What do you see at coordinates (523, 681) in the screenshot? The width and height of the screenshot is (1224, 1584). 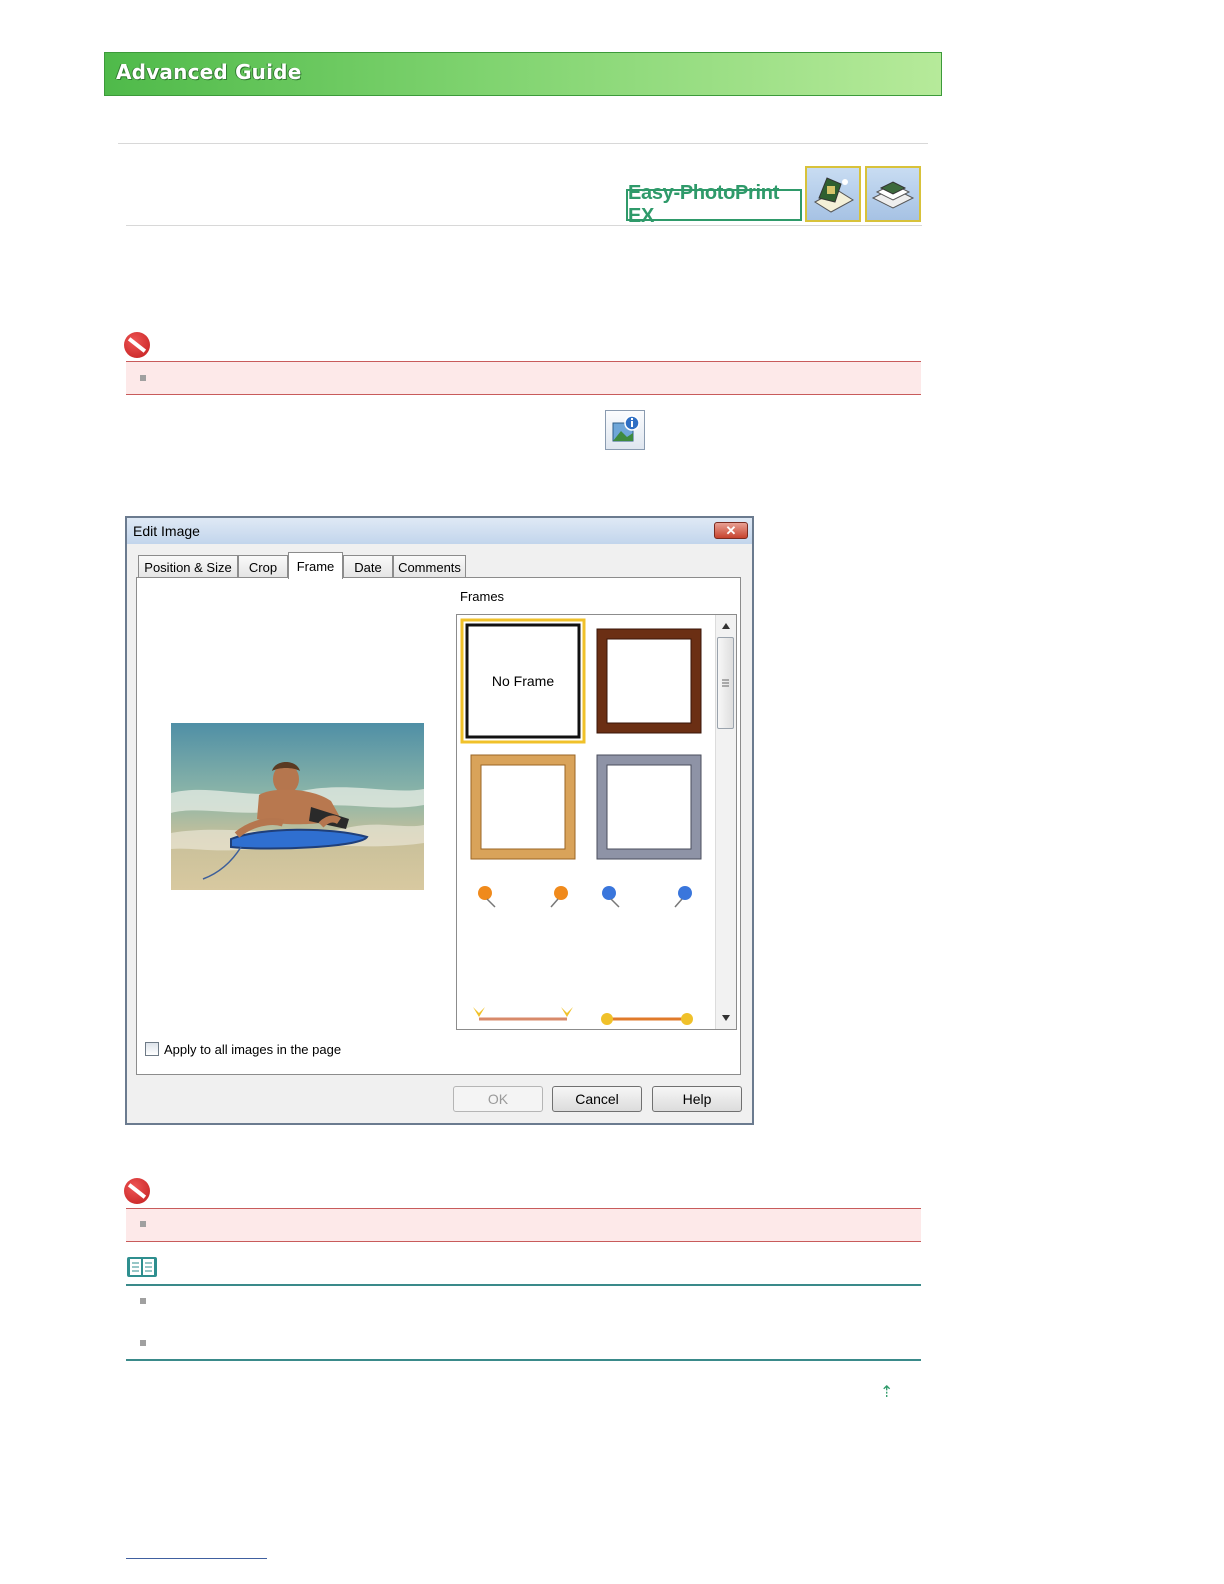 I see `no-frame-option: No Frame` at bounding box center [523, 681].